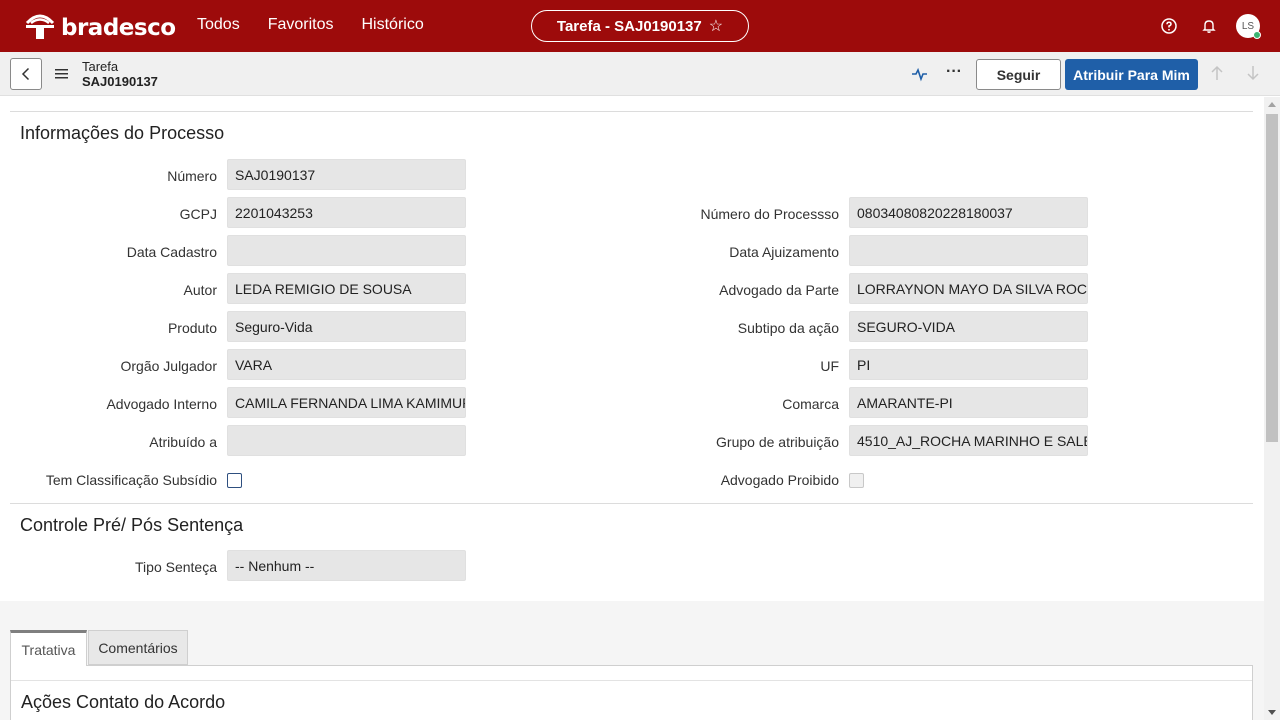 Image resolution: width=1280 pixels, height=720 pixels. Describe the element at coordinates (200, 290) in the screenshot. I see `label-autor: Autor` at that location.